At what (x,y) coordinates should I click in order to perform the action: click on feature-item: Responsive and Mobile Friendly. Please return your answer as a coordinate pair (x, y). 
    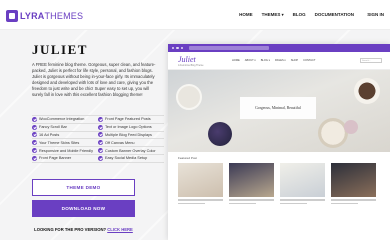
    Looking at the image, I should click on (65, 151).